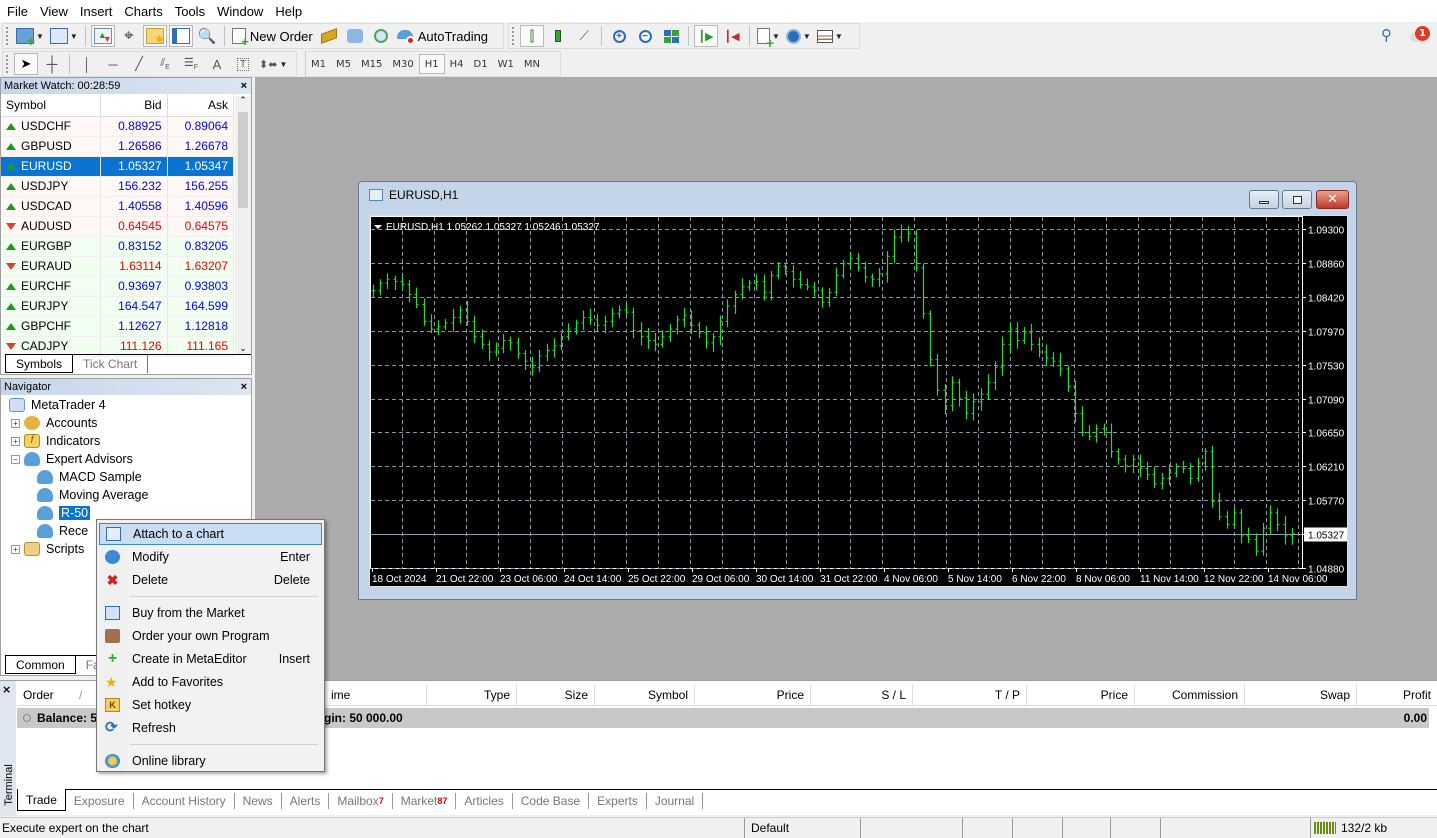  What do you see at coordinates (210, 613) in the screenshot?
I see `menu-item-buy-from-the-market: Buy from the Market` at bounding box center [210, 613].